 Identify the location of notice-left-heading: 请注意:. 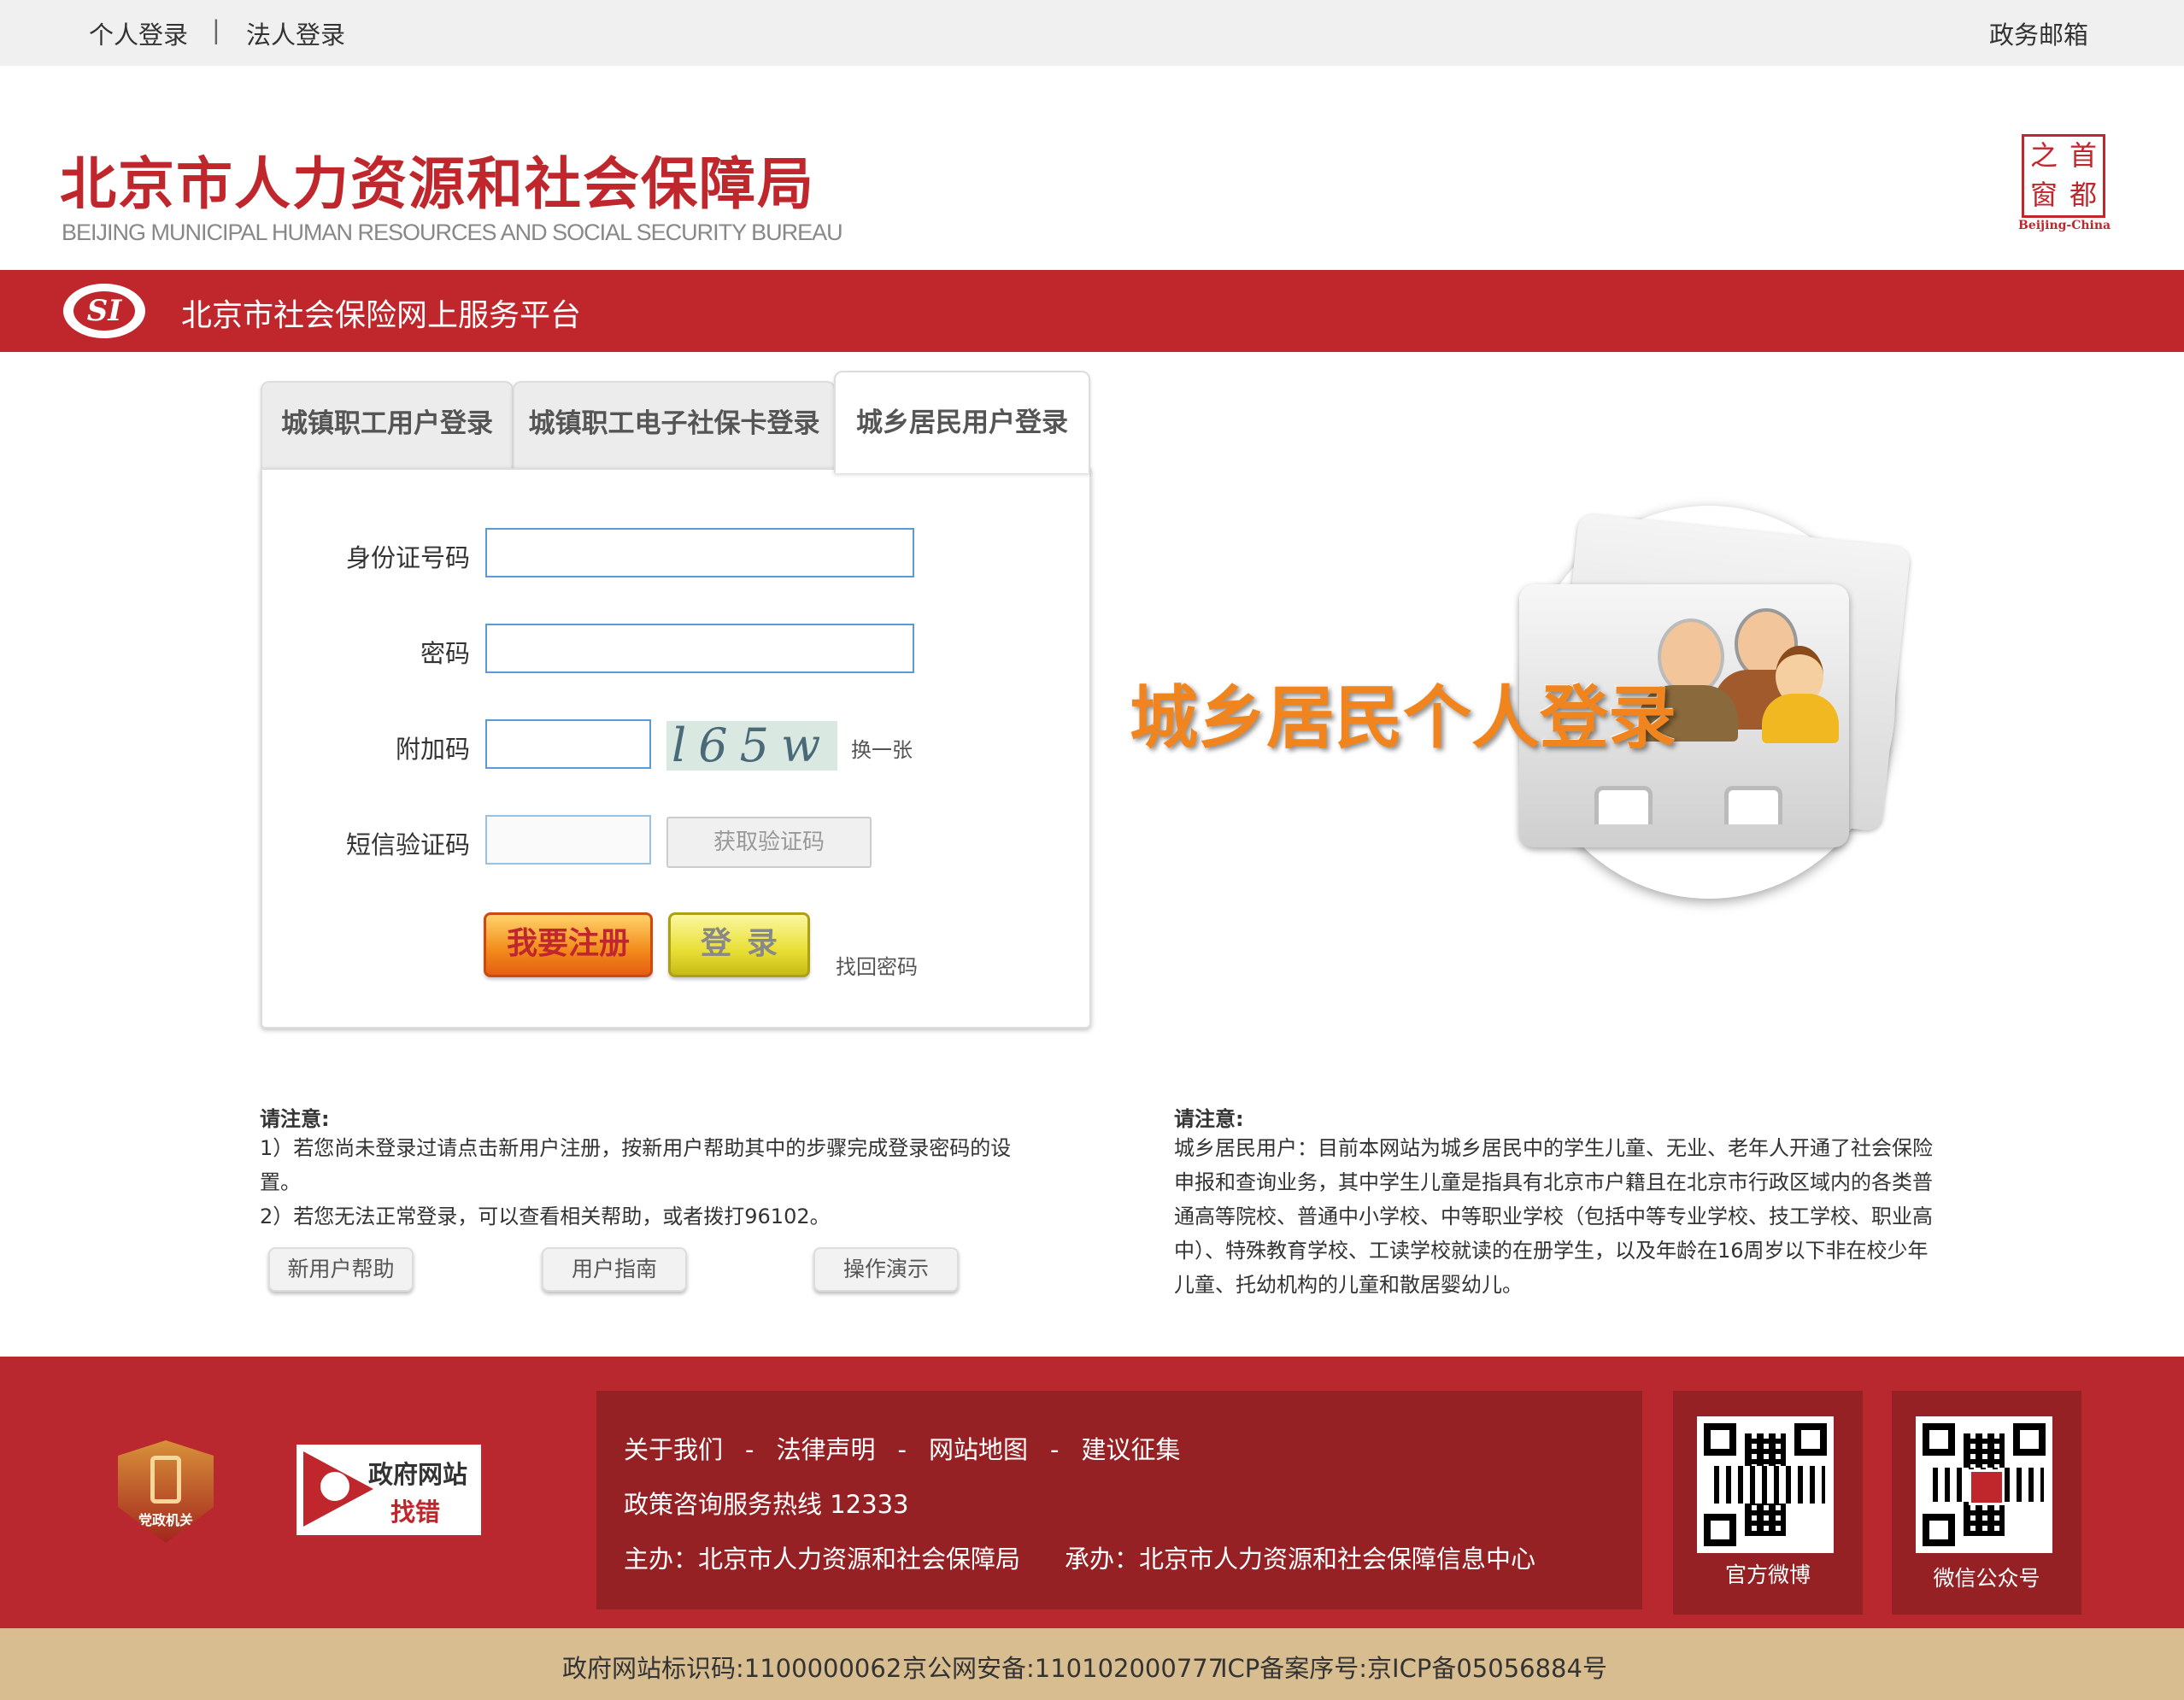
(295, 1119).